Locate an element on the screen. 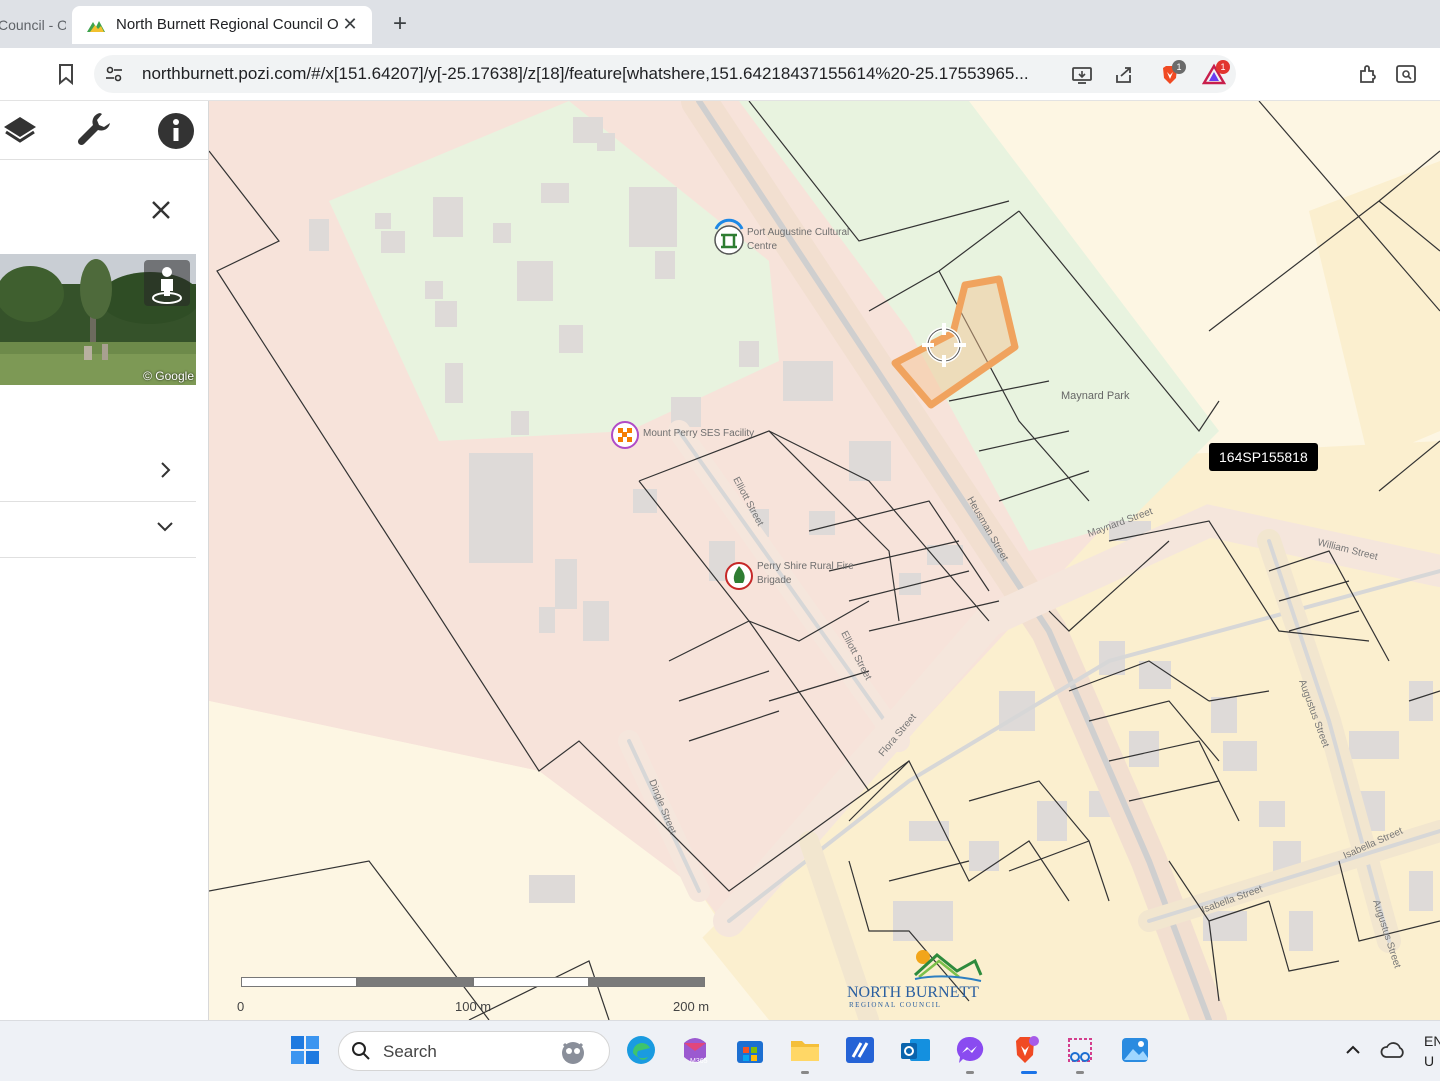 This screenshot has width=1440, height=1081. north-burnett-logo: NORTH BURNETT REGIONAL COUNCIL is located at coordinates (915, 978).